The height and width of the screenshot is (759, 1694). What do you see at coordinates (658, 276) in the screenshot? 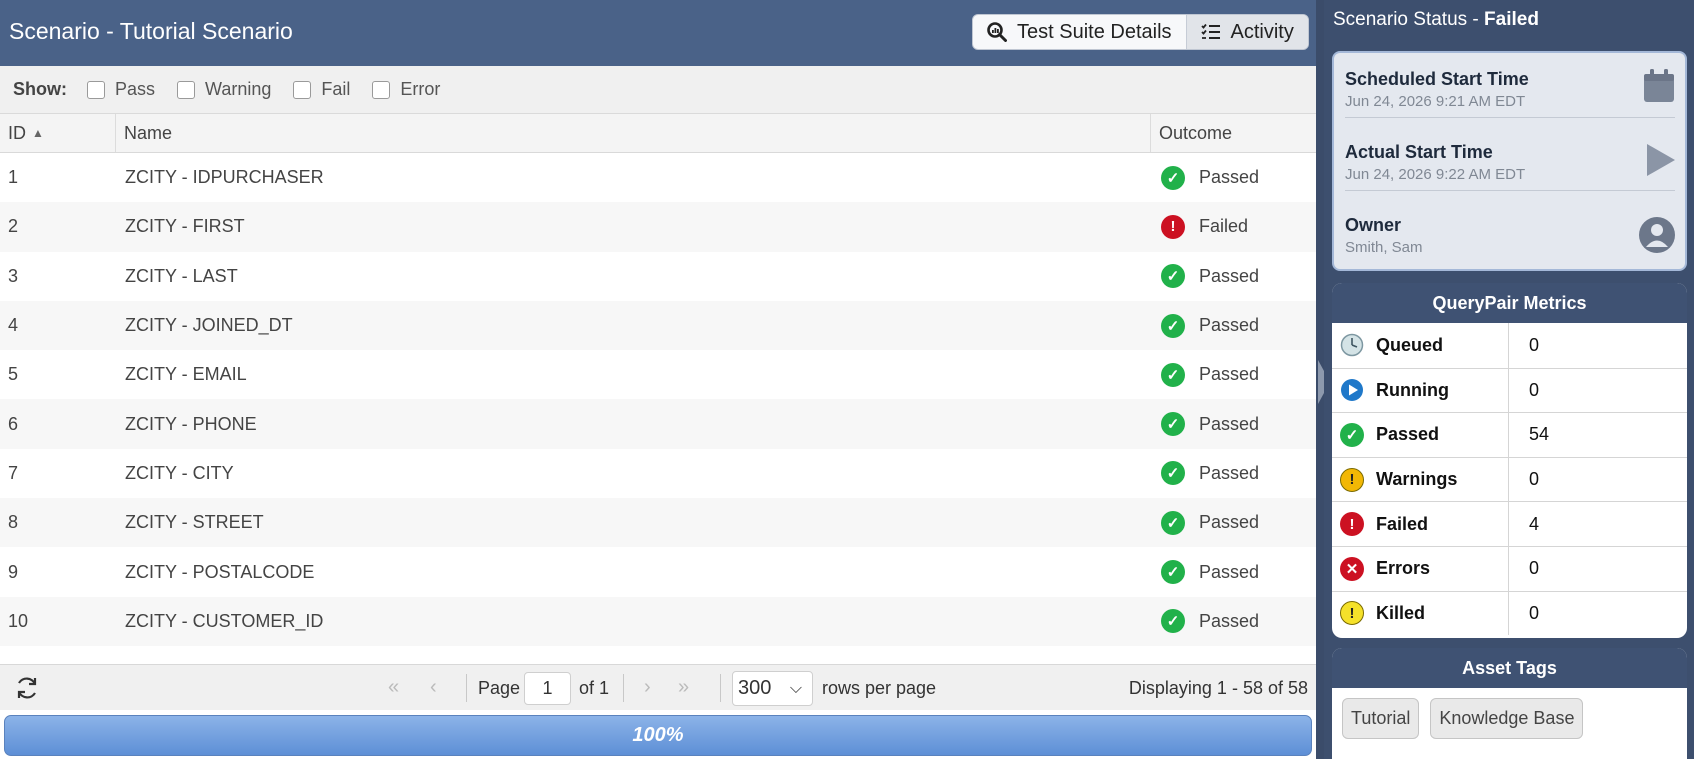
I see `table-row: 3 ZCITY - LAST ✓ Passed` at bounding box center [658, 276].